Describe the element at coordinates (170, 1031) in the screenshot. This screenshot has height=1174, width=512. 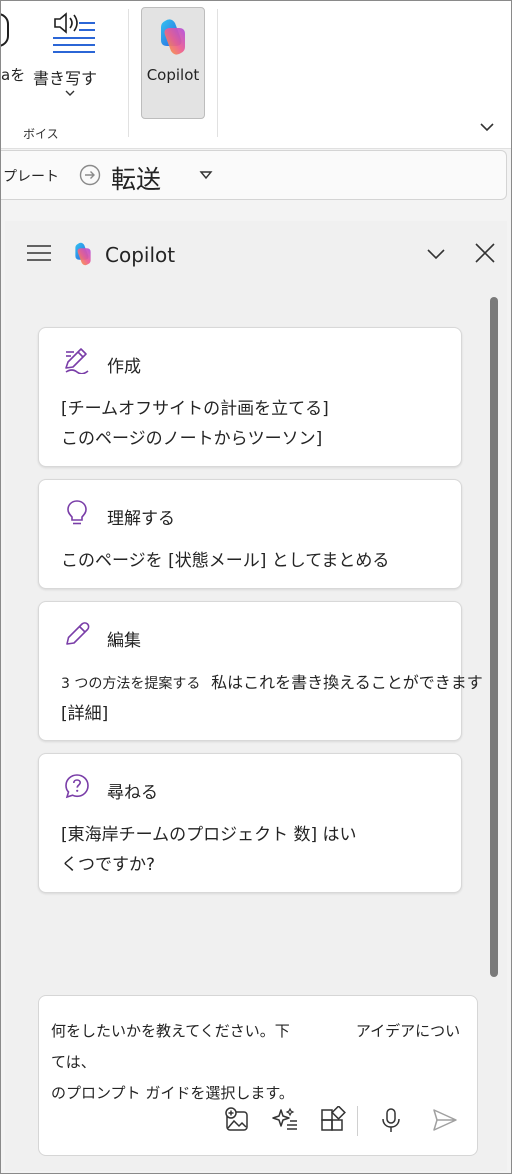
I see `placeholder-part1: 何をしたいかを教えてください。下` at that location.